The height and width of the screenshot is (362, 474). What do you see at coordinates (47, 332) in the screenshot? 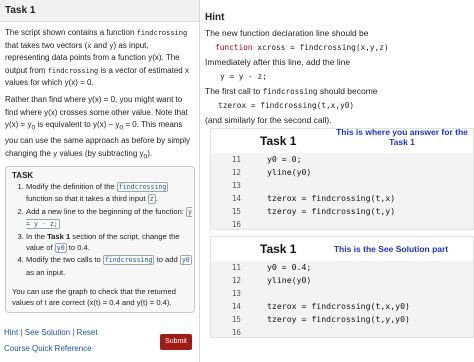
I see `see-solution-link: See Solution` at bounding box center [47, 332].